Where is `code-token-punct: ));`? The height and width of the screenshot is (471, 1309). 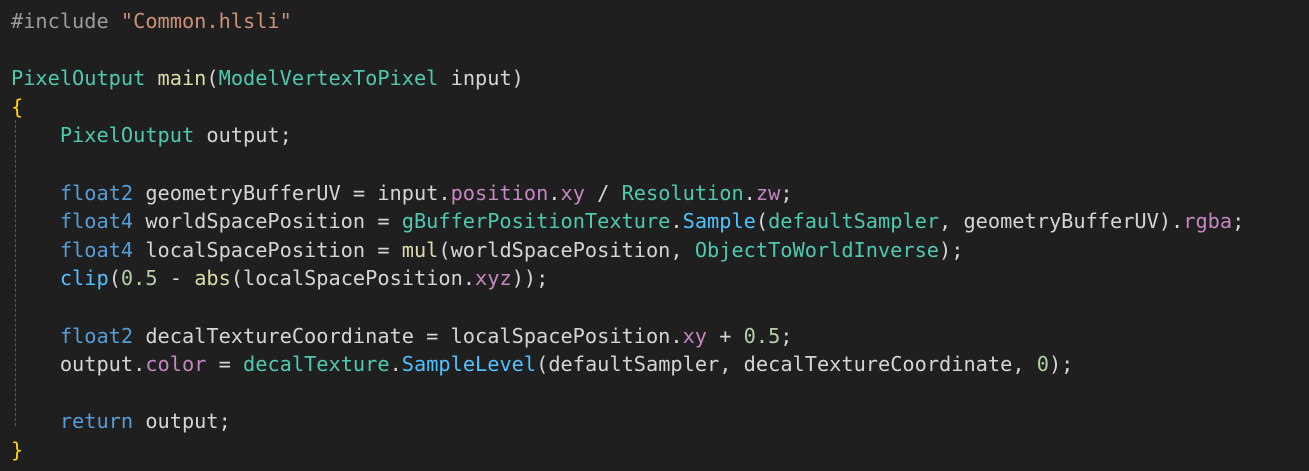 code-token-punct: )); is located at coordinates (530, 278).